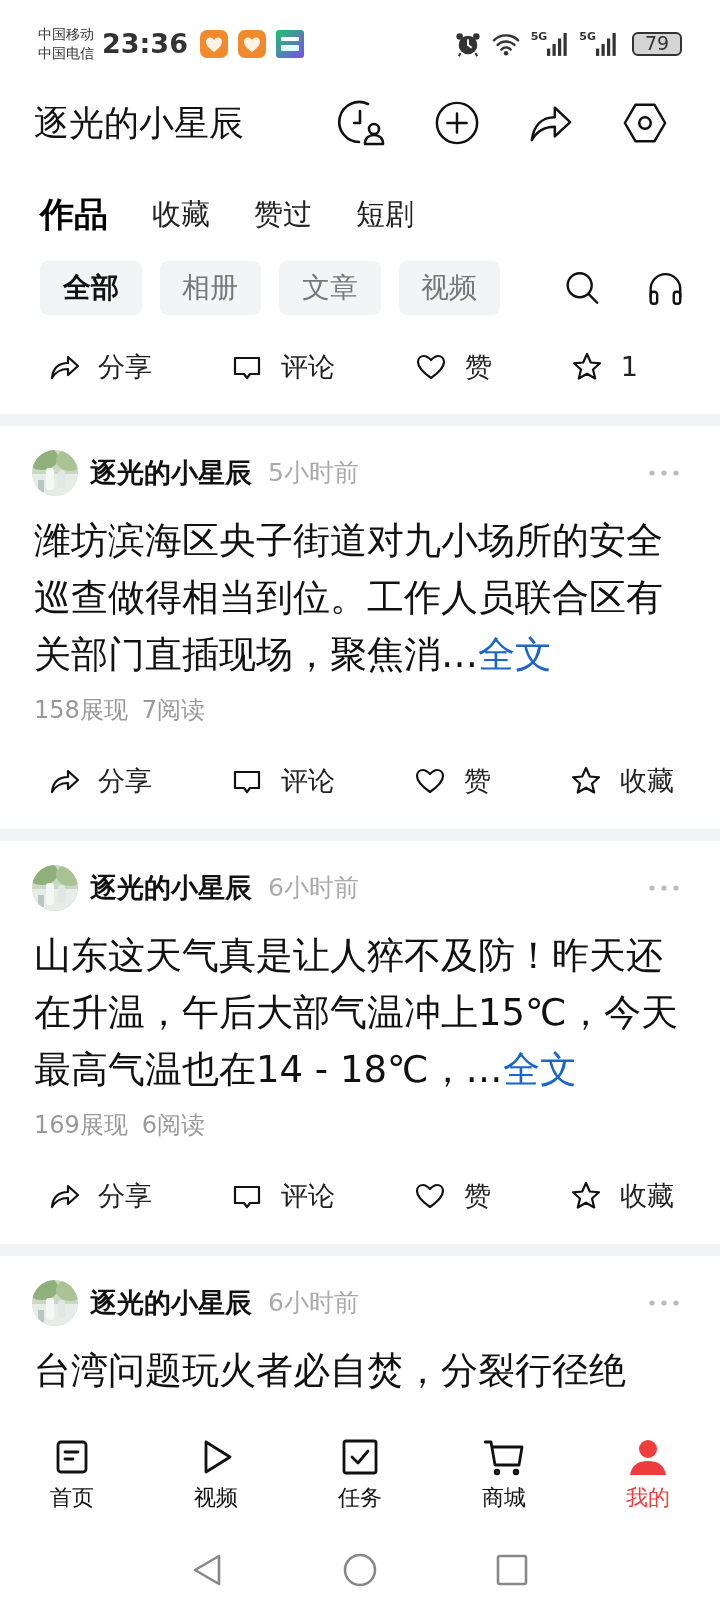  I want to click on post-text: 台湾问题玩火者必自焚，分裂行径绝, so click(330, 1370).